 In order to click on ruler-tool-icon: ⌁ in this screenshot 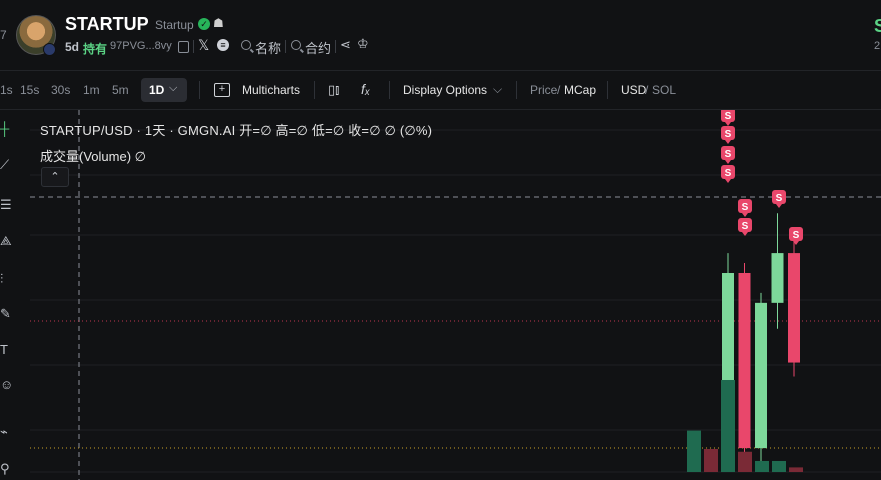, I will do `click(7, 432)`.